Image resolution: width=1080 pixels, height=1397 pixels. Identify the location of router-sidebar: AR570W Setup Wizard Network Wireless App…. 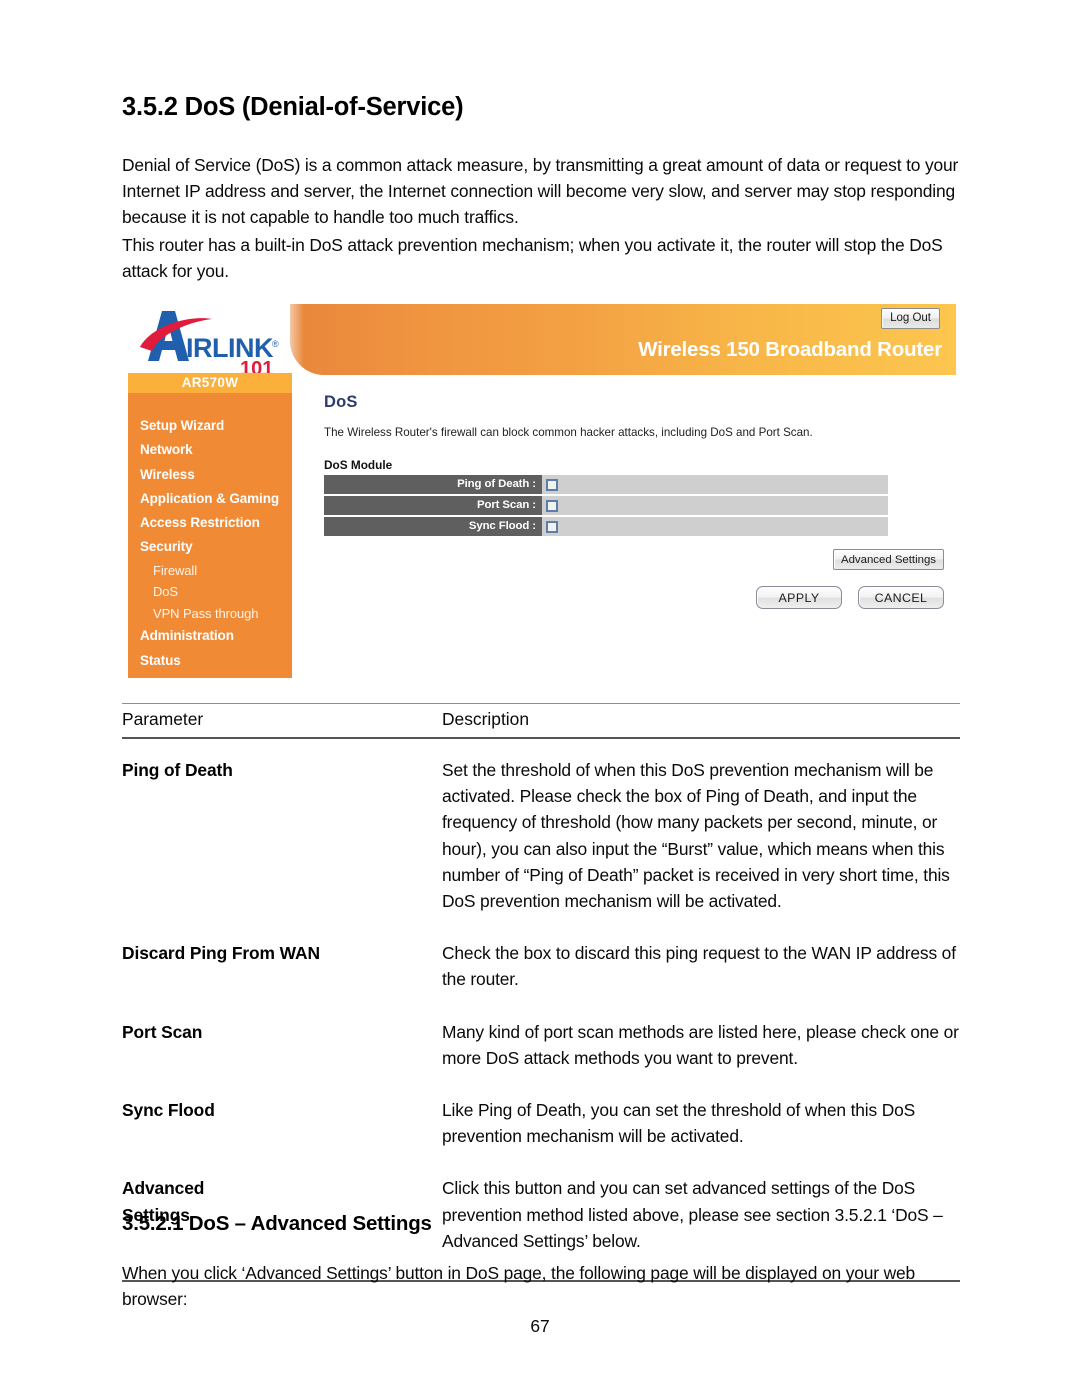
(210, 525).